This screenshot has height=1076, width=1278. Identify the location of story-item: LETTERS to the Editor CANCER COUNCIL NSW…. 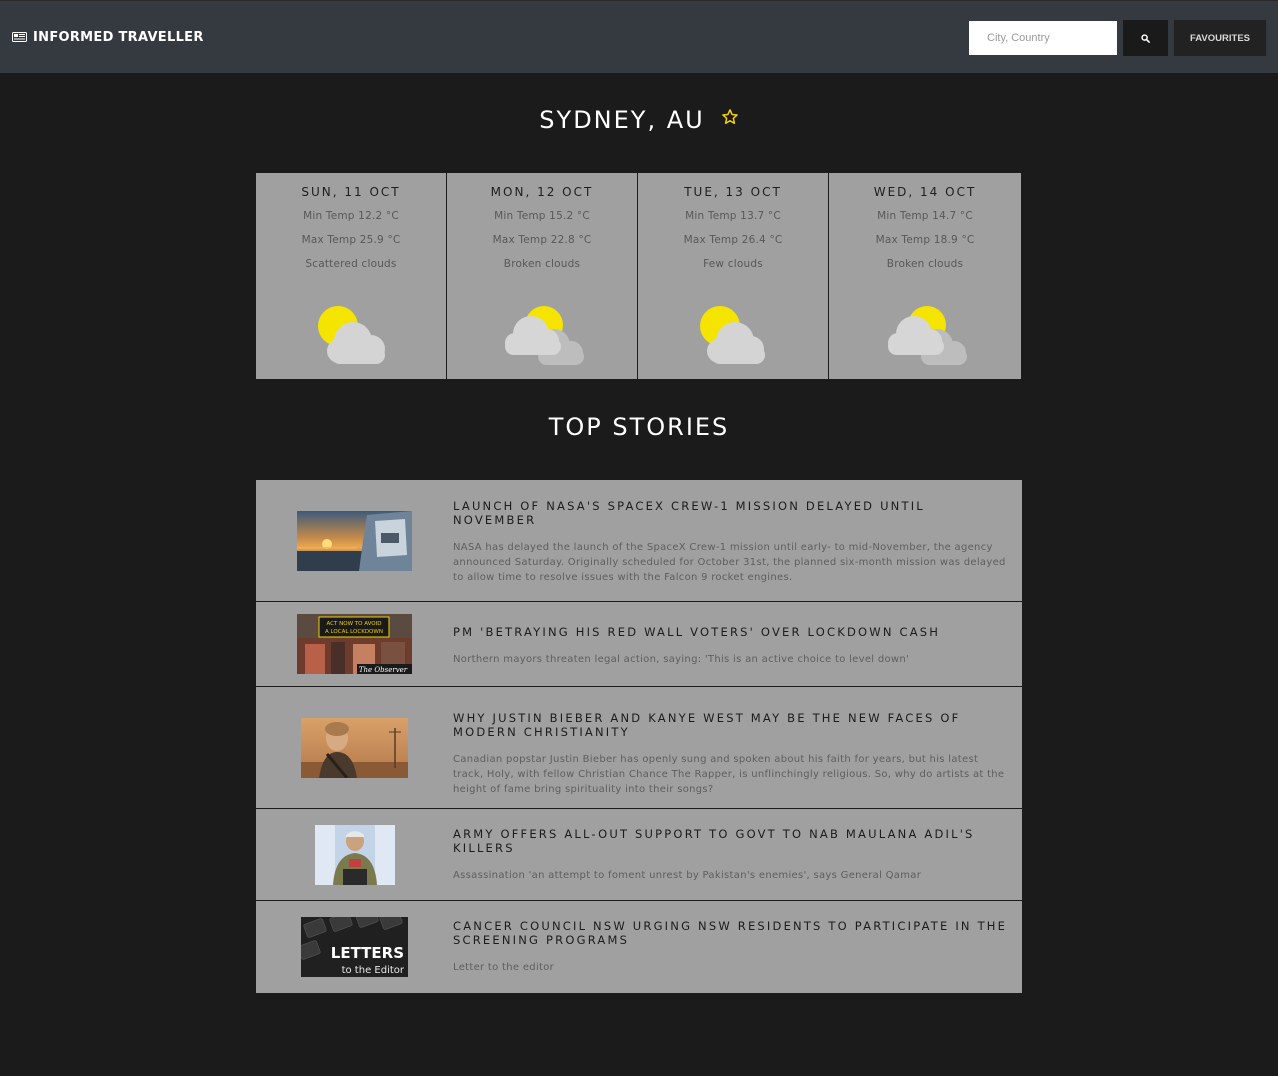
(639, 947).